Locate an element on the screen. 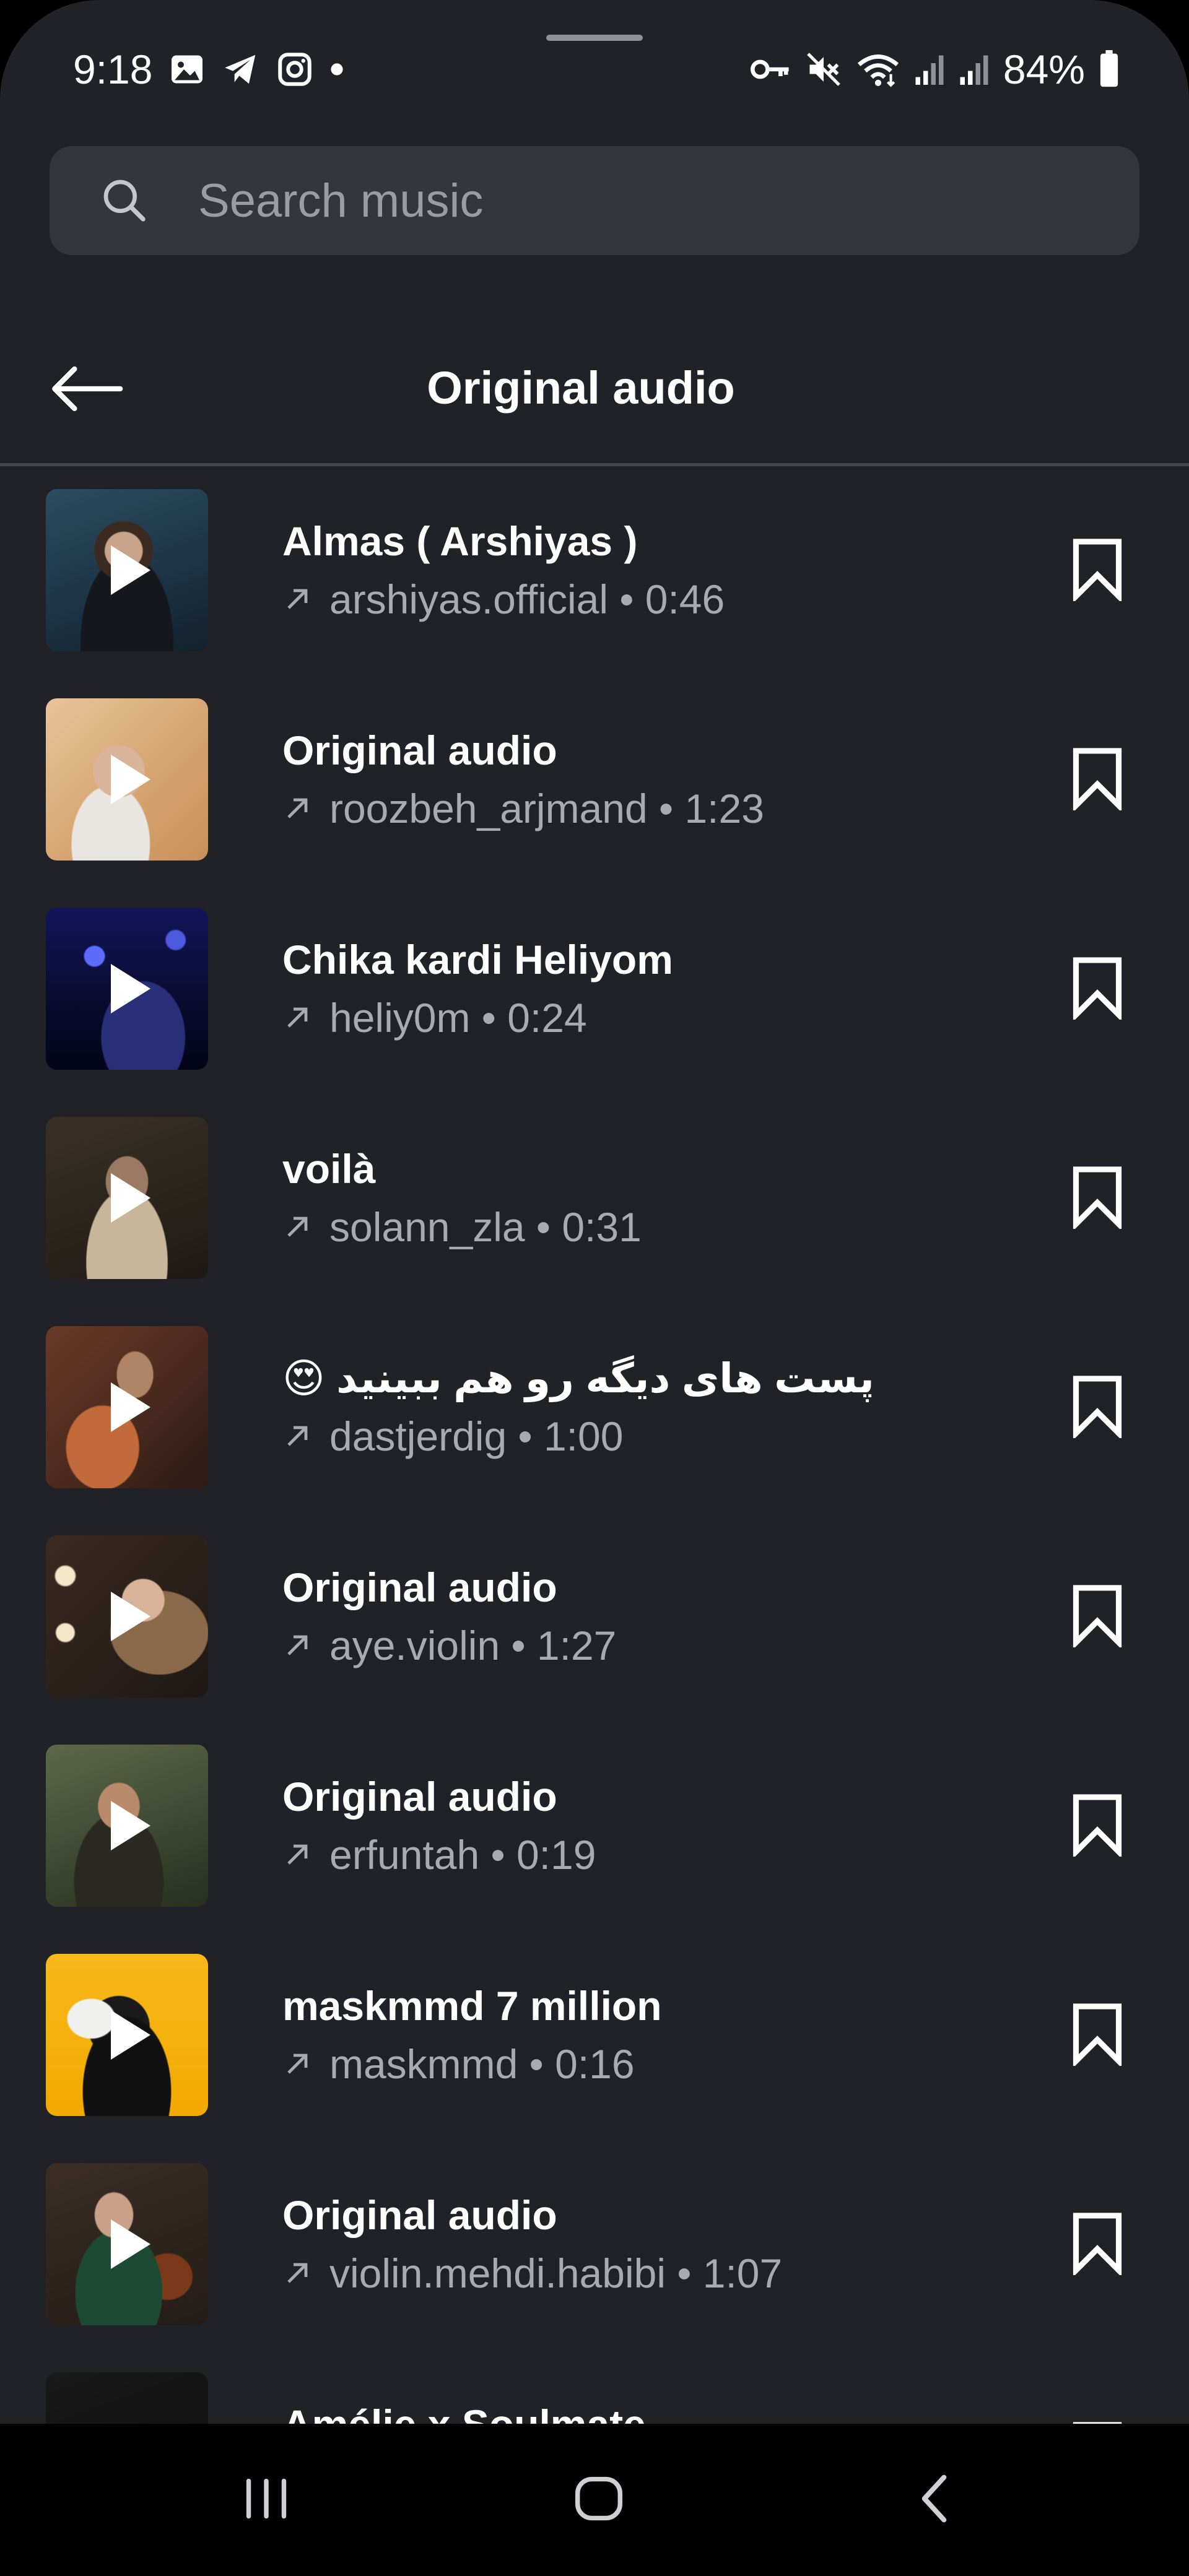  track-meta: dastjerdig • 1:00 is located at coordinates (452, 1436).